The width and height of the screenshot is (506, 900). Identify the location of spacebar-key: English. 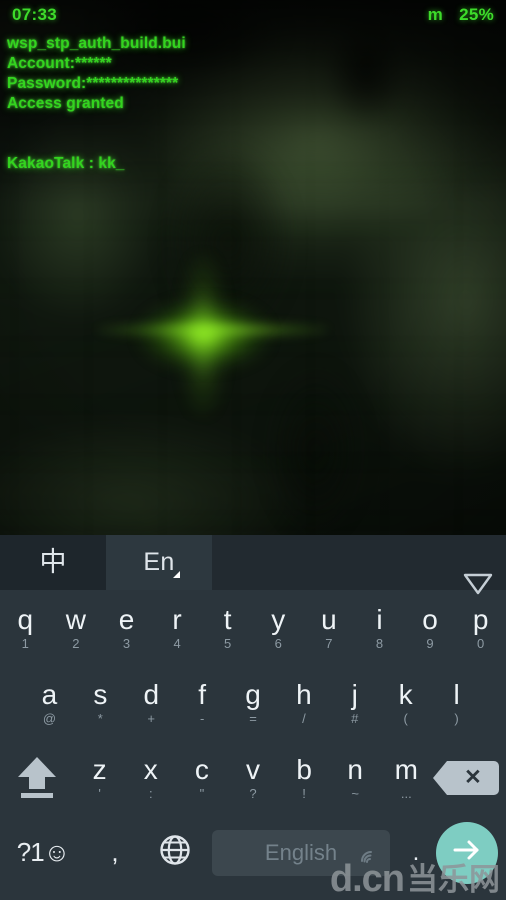
(301, 852).